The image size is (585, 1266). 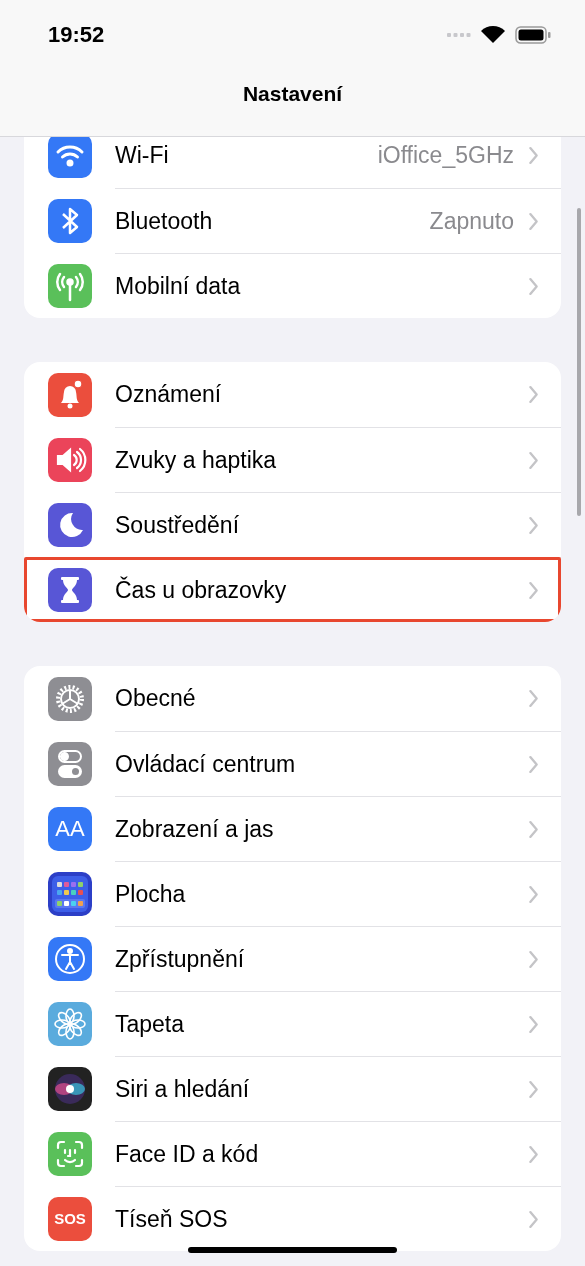 What do you see at coordinates (292, 162) in the screenshot?
I see `settings-row: Wi-Fi iOffice_5GHz` at bounding box center [292, 162].